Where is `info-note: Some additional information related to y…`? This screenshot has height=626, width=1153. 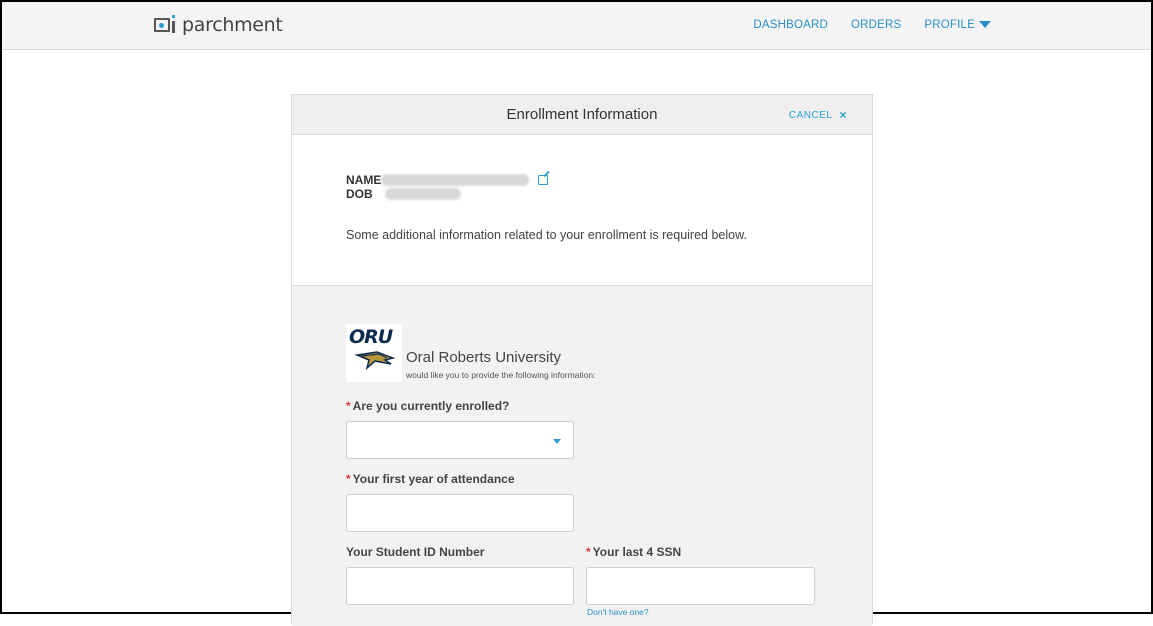
info-note: Some additional information related to y… is located at coordinates (546, 235).